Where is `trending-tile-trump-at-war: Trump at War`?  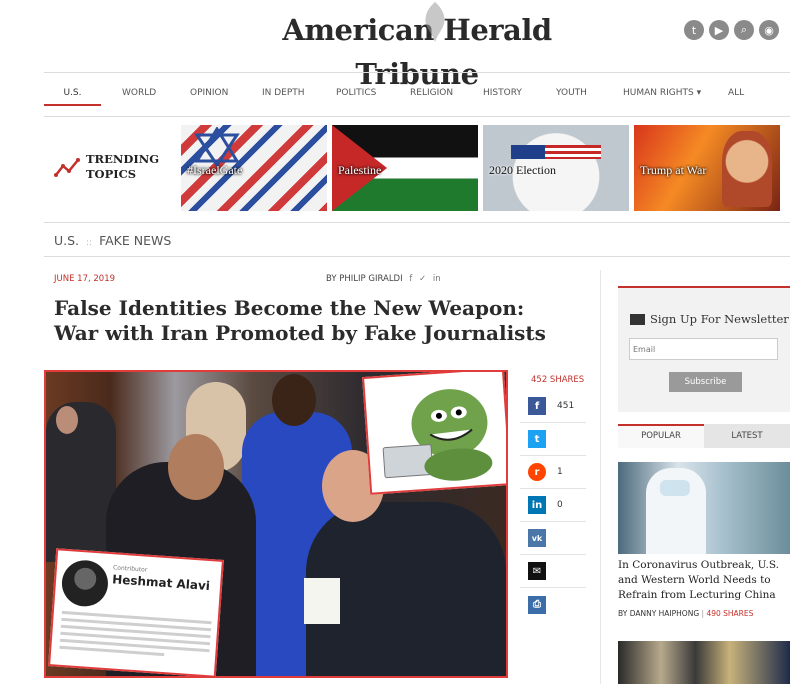
trending-tile-trump-at-war: Trump at War is located at coordinates (707, 168).